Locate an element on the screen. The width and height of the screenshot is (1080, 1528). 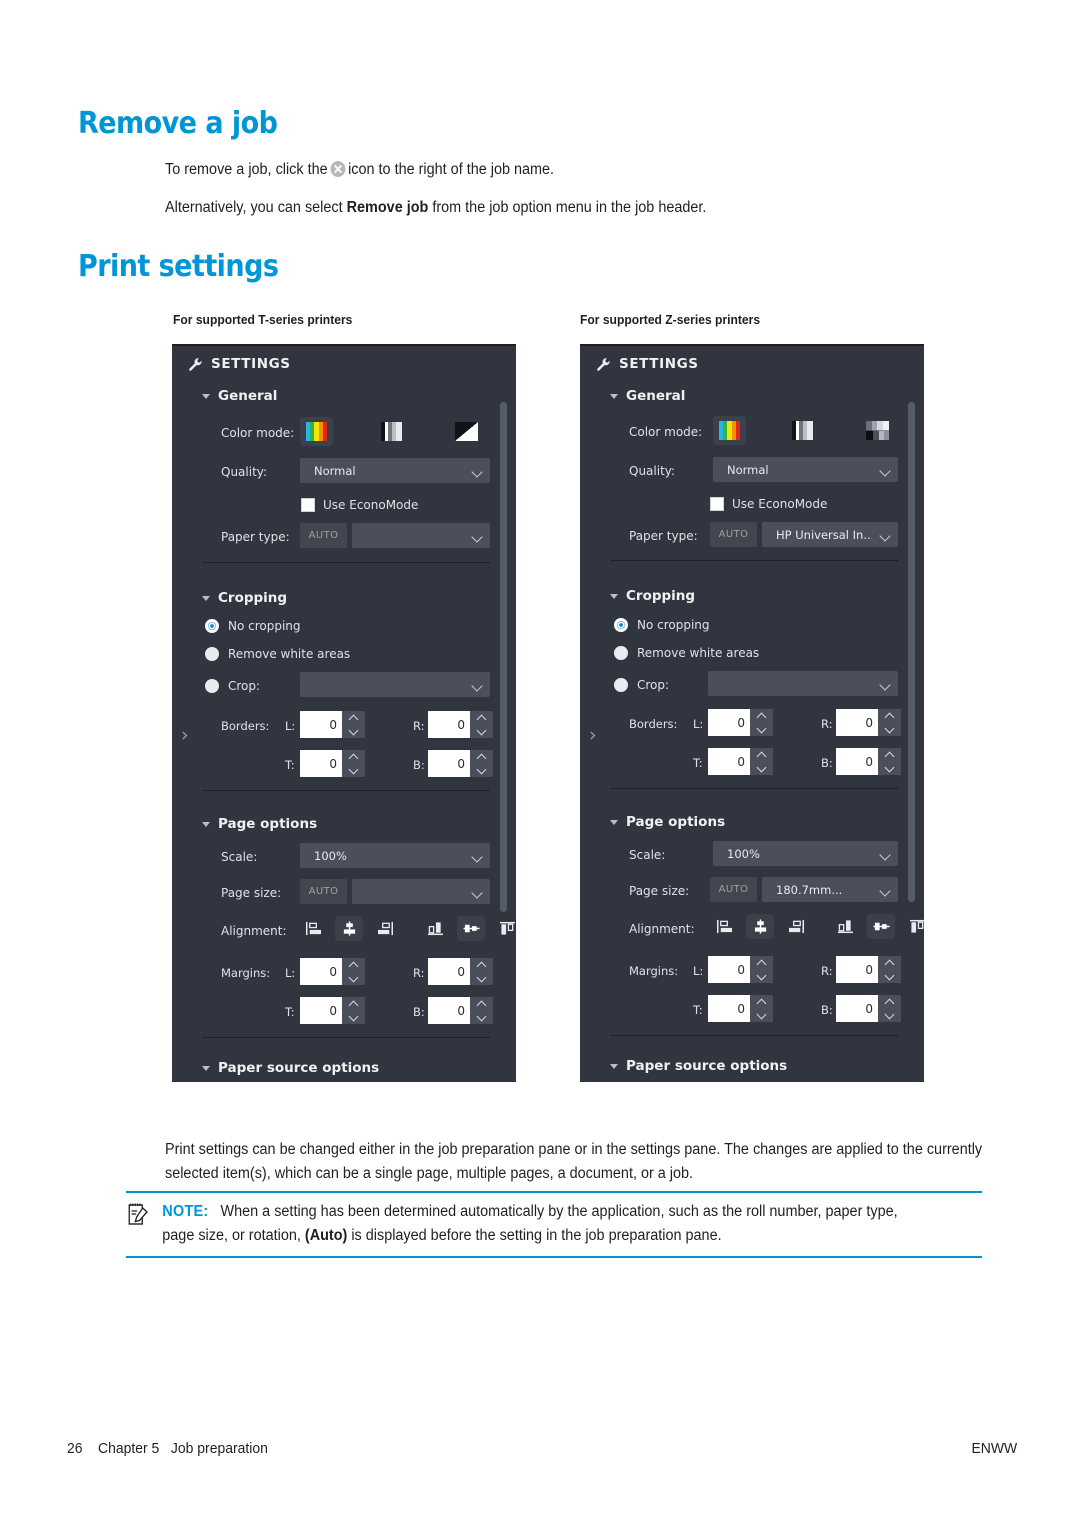
panel-expander-chevron-icon: › is located at coordinates (593, 735).